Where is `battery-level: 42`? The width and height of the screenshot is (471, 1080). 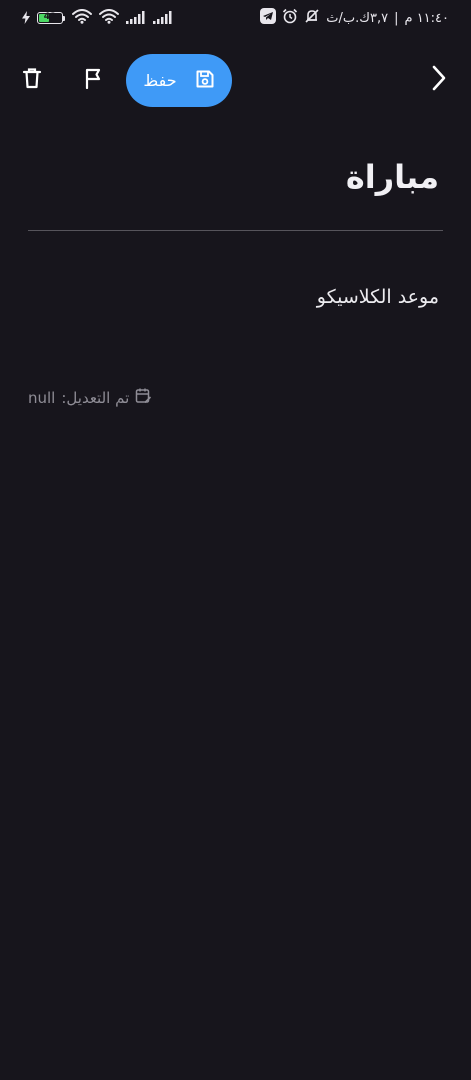 battery-level: 42 is located at coordinates (50, 17).